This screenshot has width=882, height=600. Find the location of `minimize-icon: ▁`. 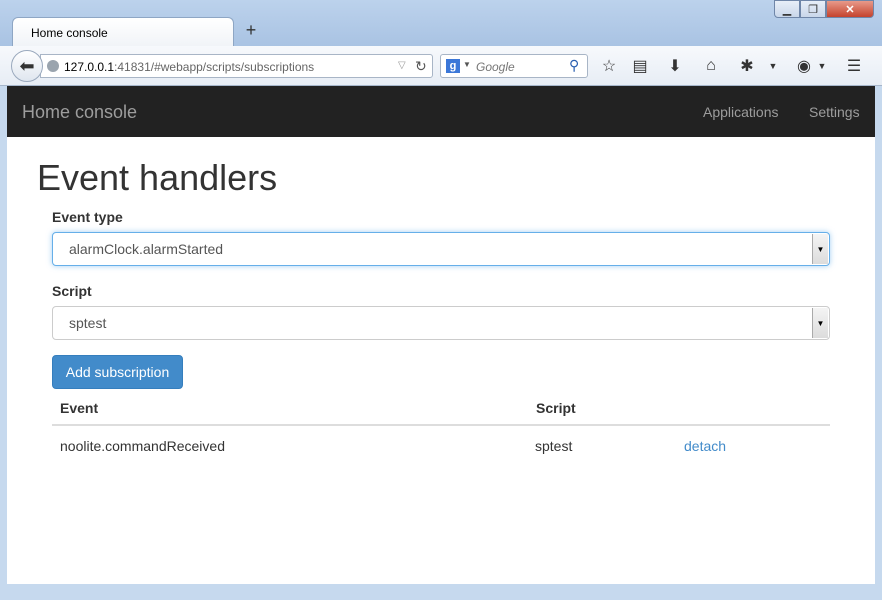

minimize-icon: ▁ is located at coordinates (787, 9).